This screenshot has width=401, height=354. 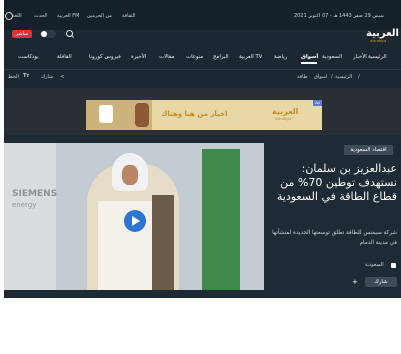 I want to click on top-link-haramain: من الحرمين, so click(x=99, y=16).